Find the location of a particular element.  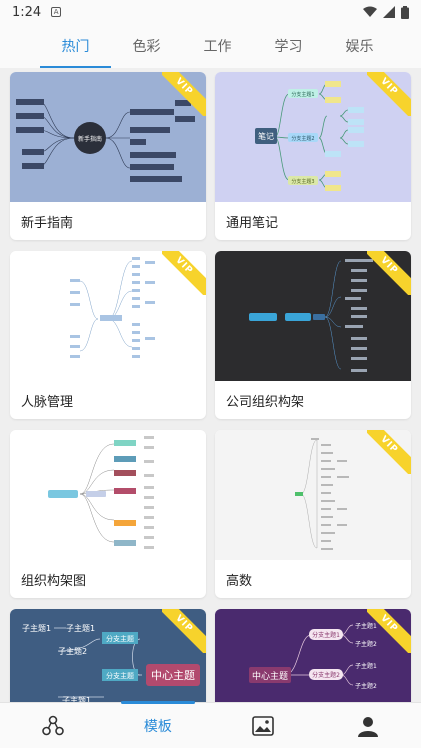

signal-icon is located at coordinates (389, 12).